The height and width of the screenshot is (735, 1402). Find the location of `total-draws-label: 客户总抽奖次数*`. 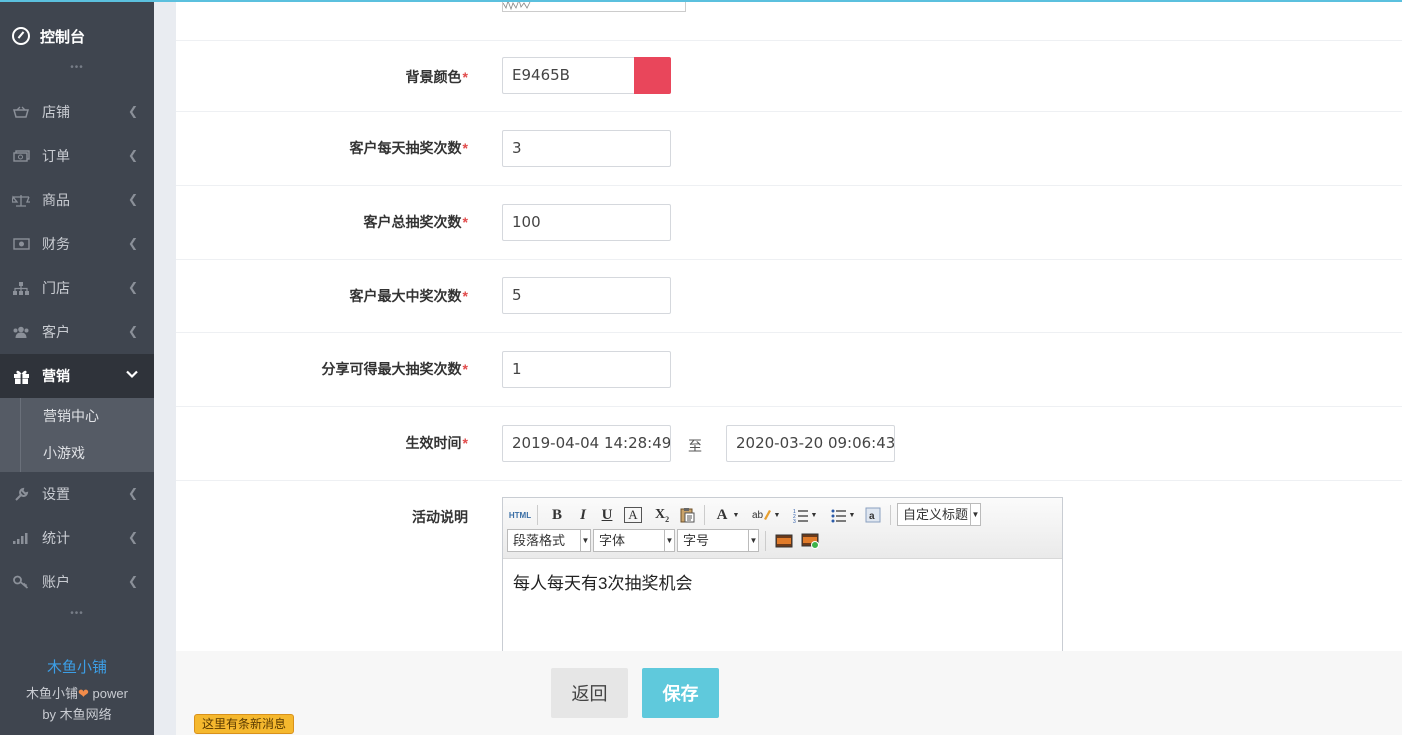

total-draws-label: 客户总抽奖次数* is located at coordinates (415, 222).